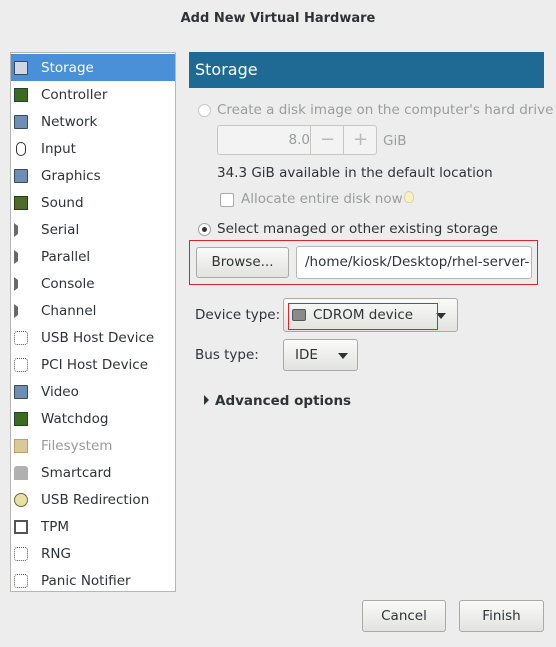 This screenshot has width=556, height=647. Describe the element at coordinates (93, 202) in the screenshot. I see `sidebar-item-sound: Sound` at that location.